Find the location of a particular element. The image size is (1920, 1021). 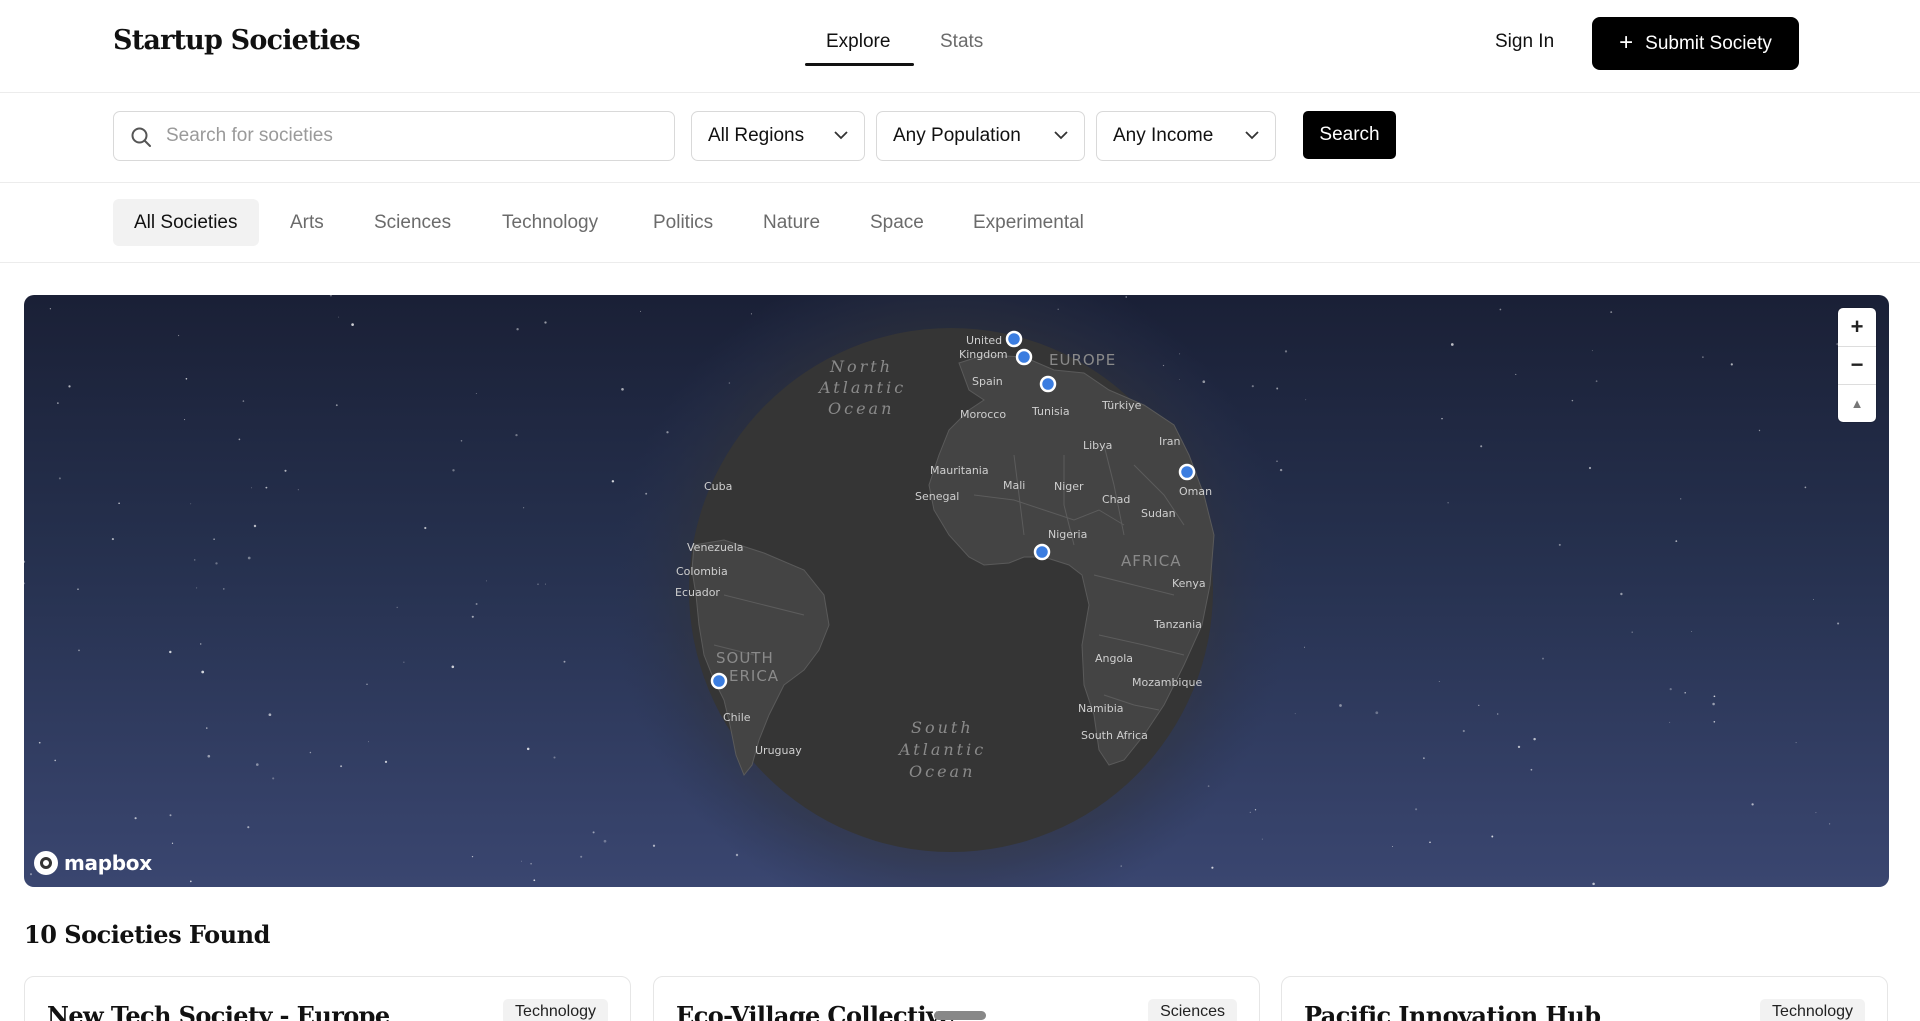

category-sciences: Sciences is located at coordinates (412, 222).